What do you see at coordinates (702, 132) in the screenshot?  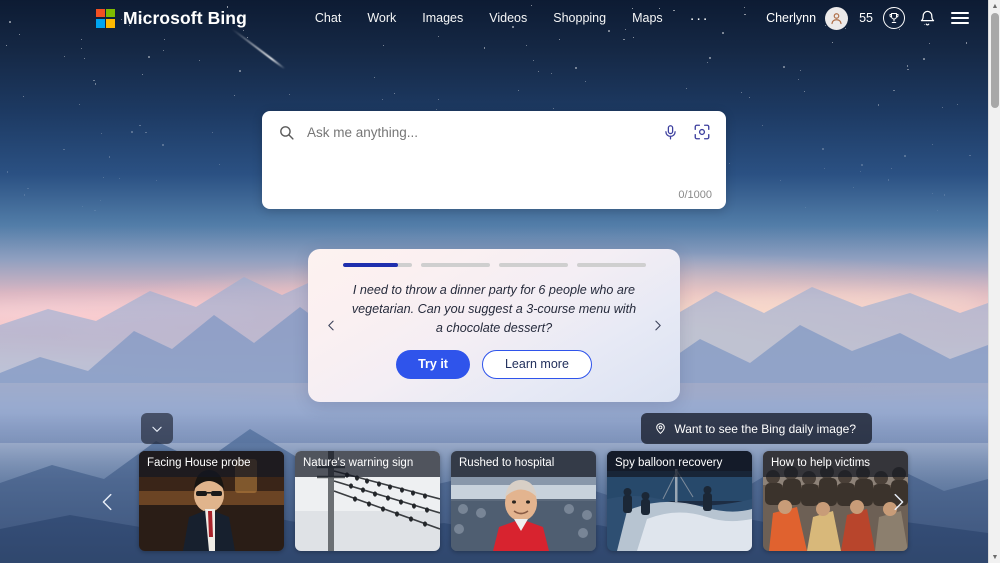 I see `visual-search-button` at bounding box center [702, 132].